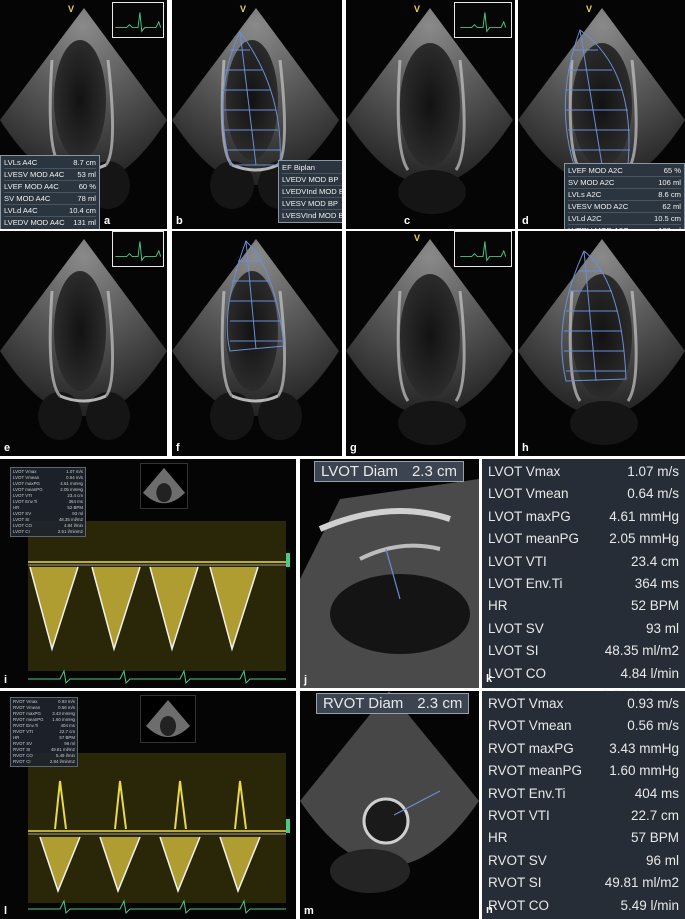  Describe the element at coordinates (583, 861) in the screenshot. I see `rvot-measurement-row: RVOT SV 96 ml` at that location.